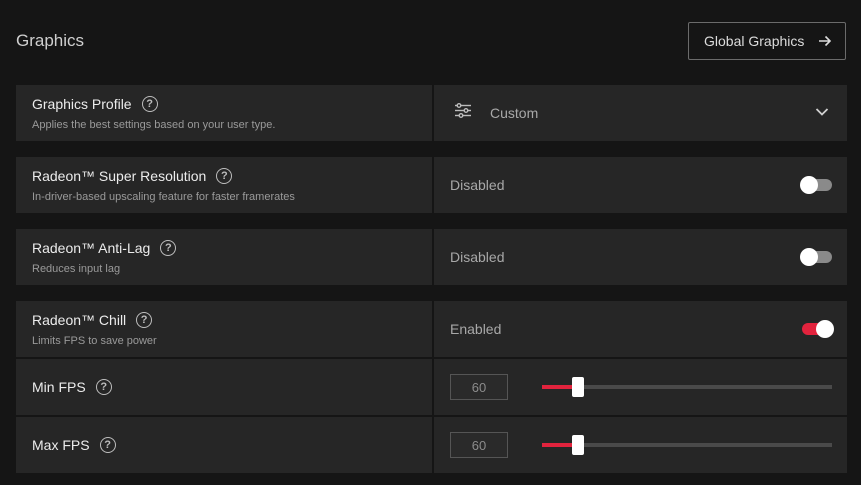  I want to click on chill-state: Enabled, so click(476, 329).